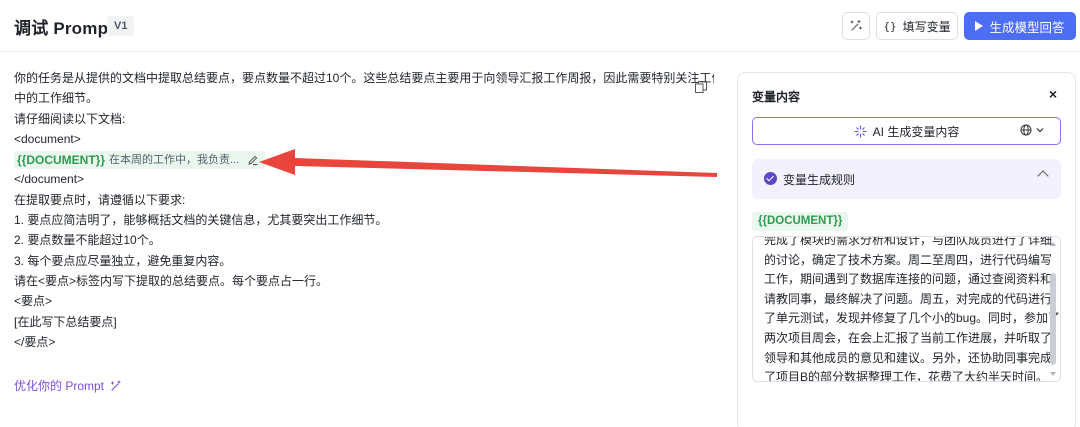 The image size is (1080, 427). I want to click on ai-generate-variable-button: AI 生成变量内容, so click(906, 131).